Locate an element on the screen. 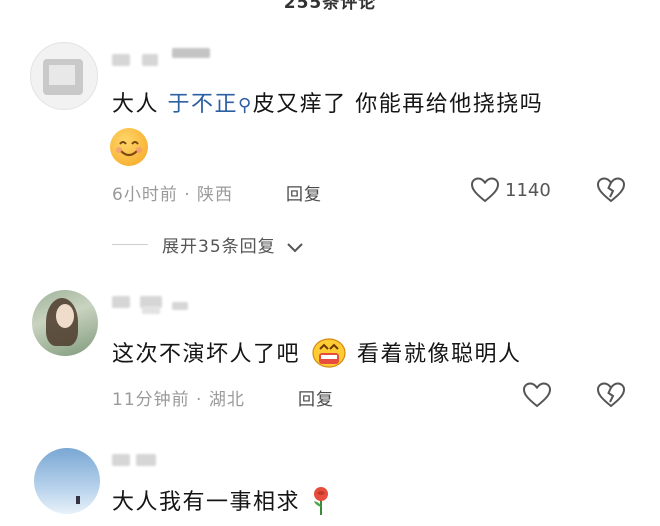  person-link: 于不正⚲ is located at coordinates (210, 104).